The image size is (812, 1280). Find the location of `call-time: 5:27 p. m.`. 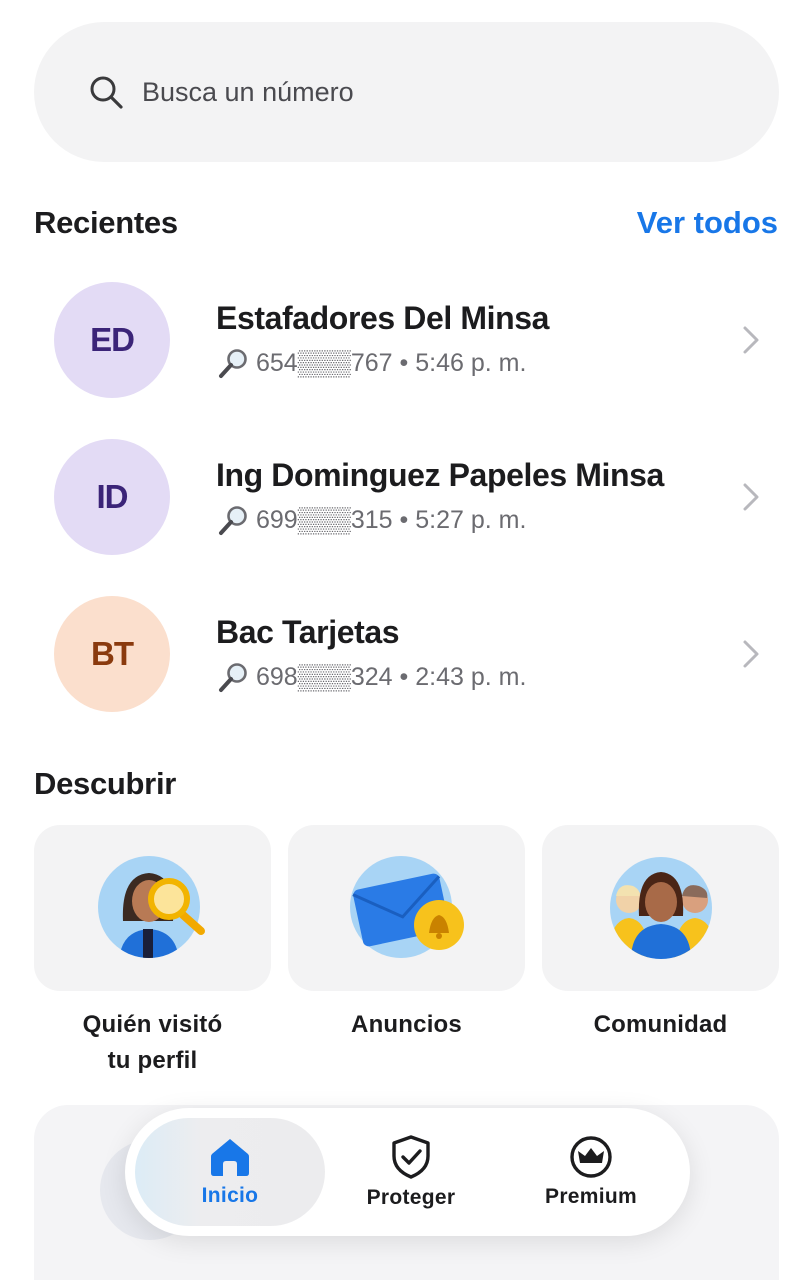

call-time: 5:27 p. m. is located at coordinates (471, 520).